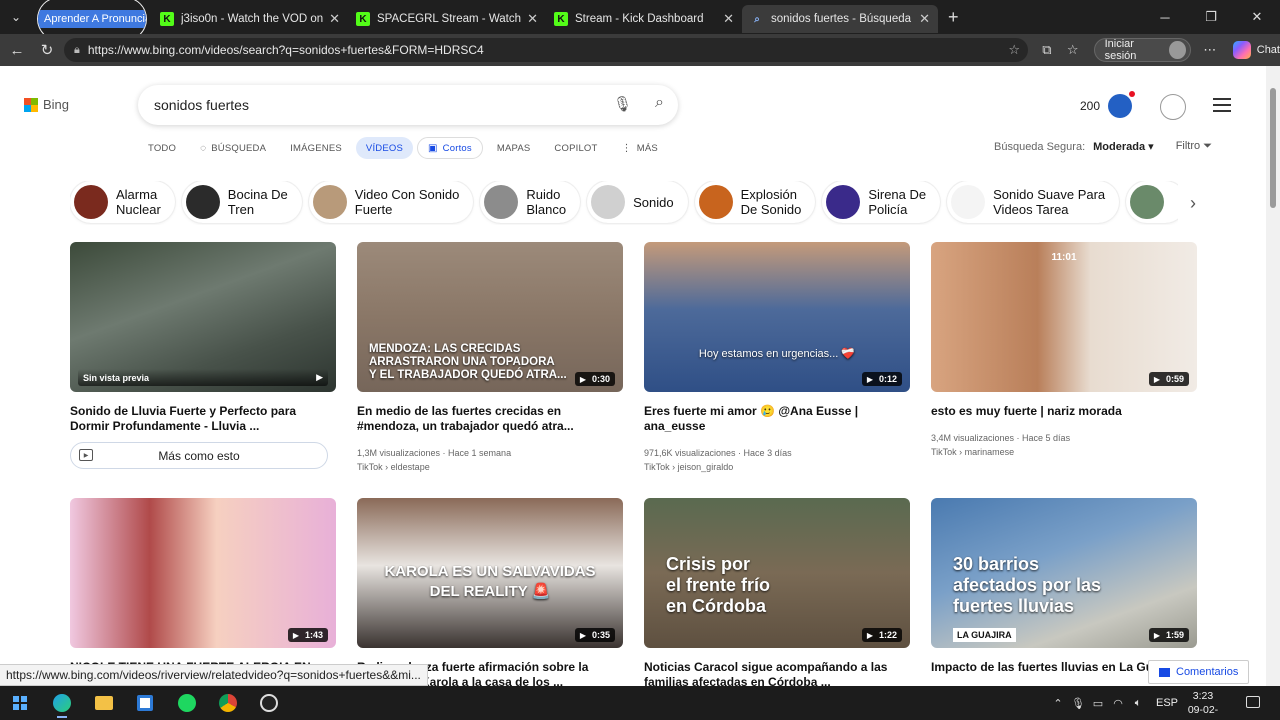 This screenshot has height=720, width=1280. What do you see at coordinates (647, 148) in the screenshot?
I see `tab-label: MÁS` at bounding box center [647, 148].